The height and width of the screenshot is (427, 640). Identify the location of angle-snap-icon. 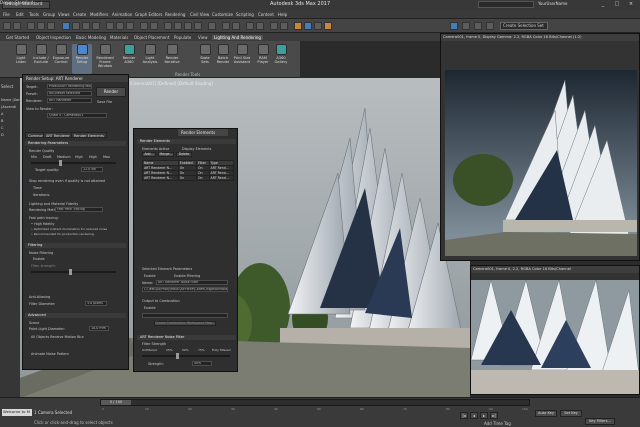
(178, 26).